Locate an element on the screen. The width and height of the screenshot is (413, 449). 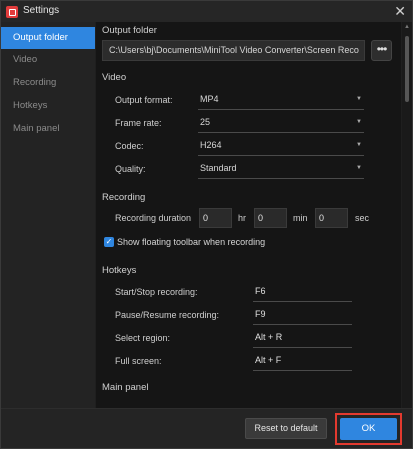
app-icon is located at coordinates (12, 12).